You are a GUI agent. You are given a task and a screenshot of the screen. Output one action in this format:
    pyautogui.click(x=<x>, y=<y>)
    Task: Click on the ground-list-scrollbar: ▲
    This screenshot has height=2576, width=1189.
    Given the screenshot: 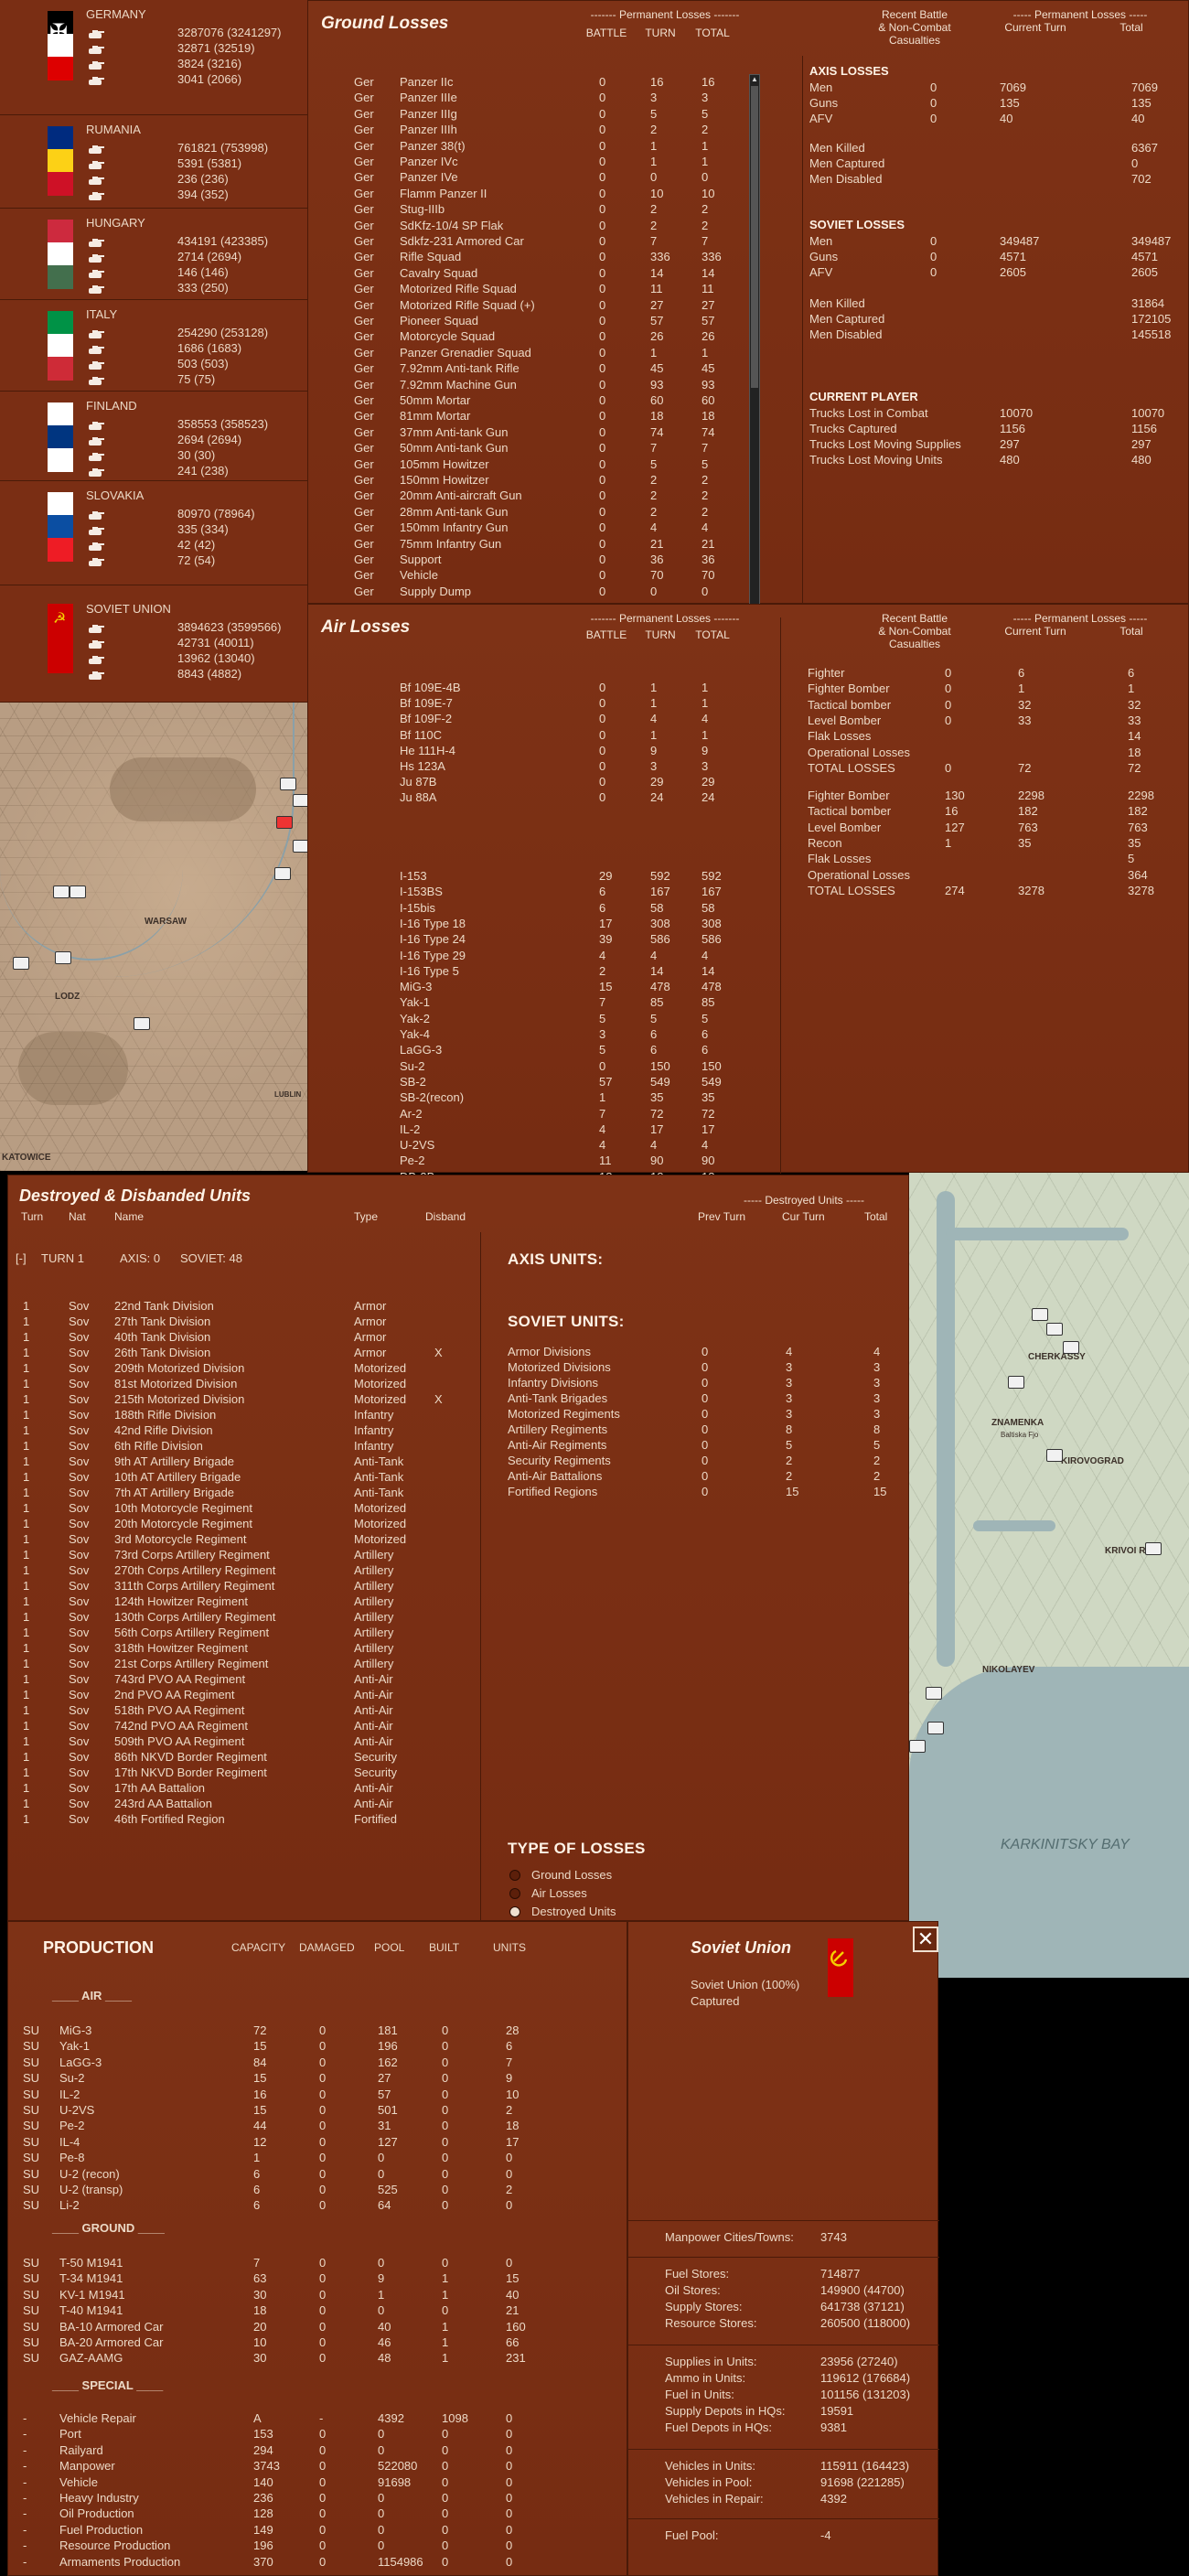 What is the action you would take?
    pyautogui.click(x=754, y=340)
    